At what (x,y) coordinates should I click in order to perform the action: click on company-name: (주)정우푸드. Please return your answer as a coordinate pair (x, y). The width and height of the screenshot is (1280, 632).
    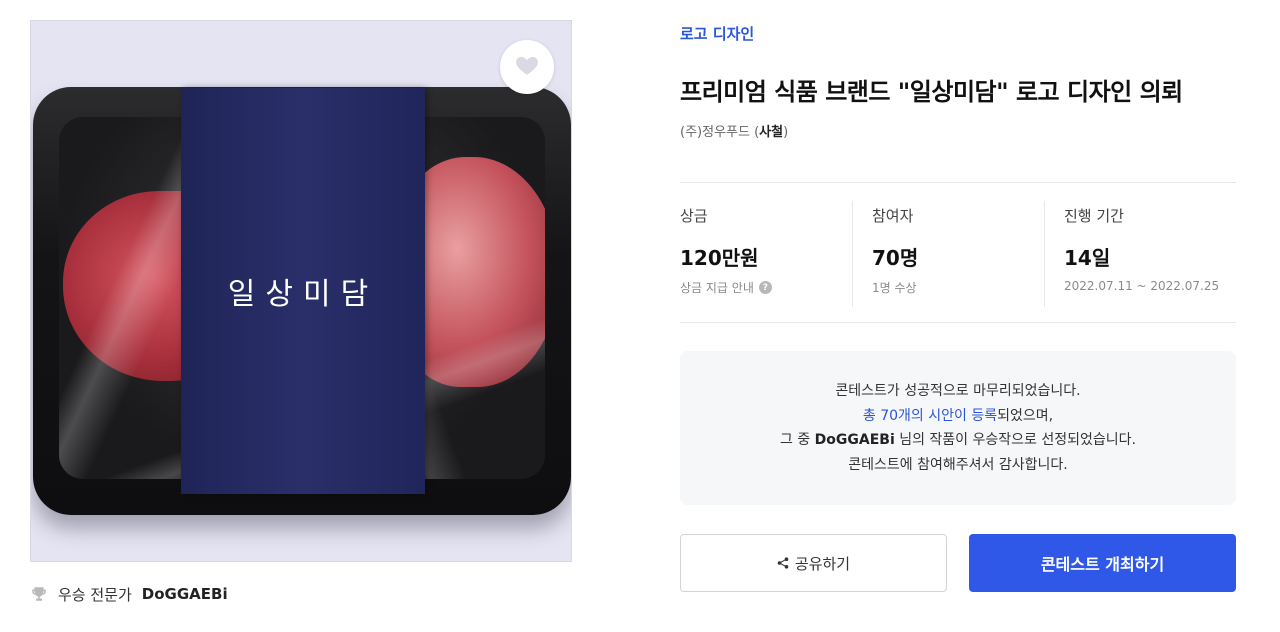
    Looking at the image, I should click on (715, 132).